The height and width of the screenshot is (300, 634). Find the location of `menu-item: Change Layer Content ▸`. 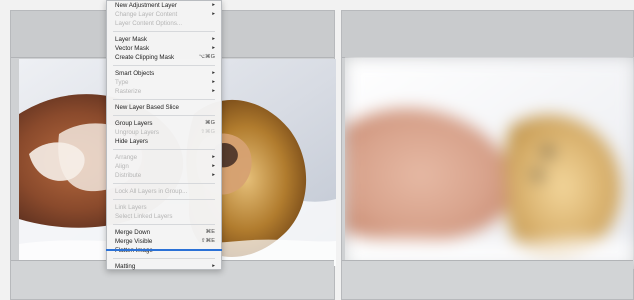

menu-item: Change Layer Content ▸ is located at coordinates (164, 14).